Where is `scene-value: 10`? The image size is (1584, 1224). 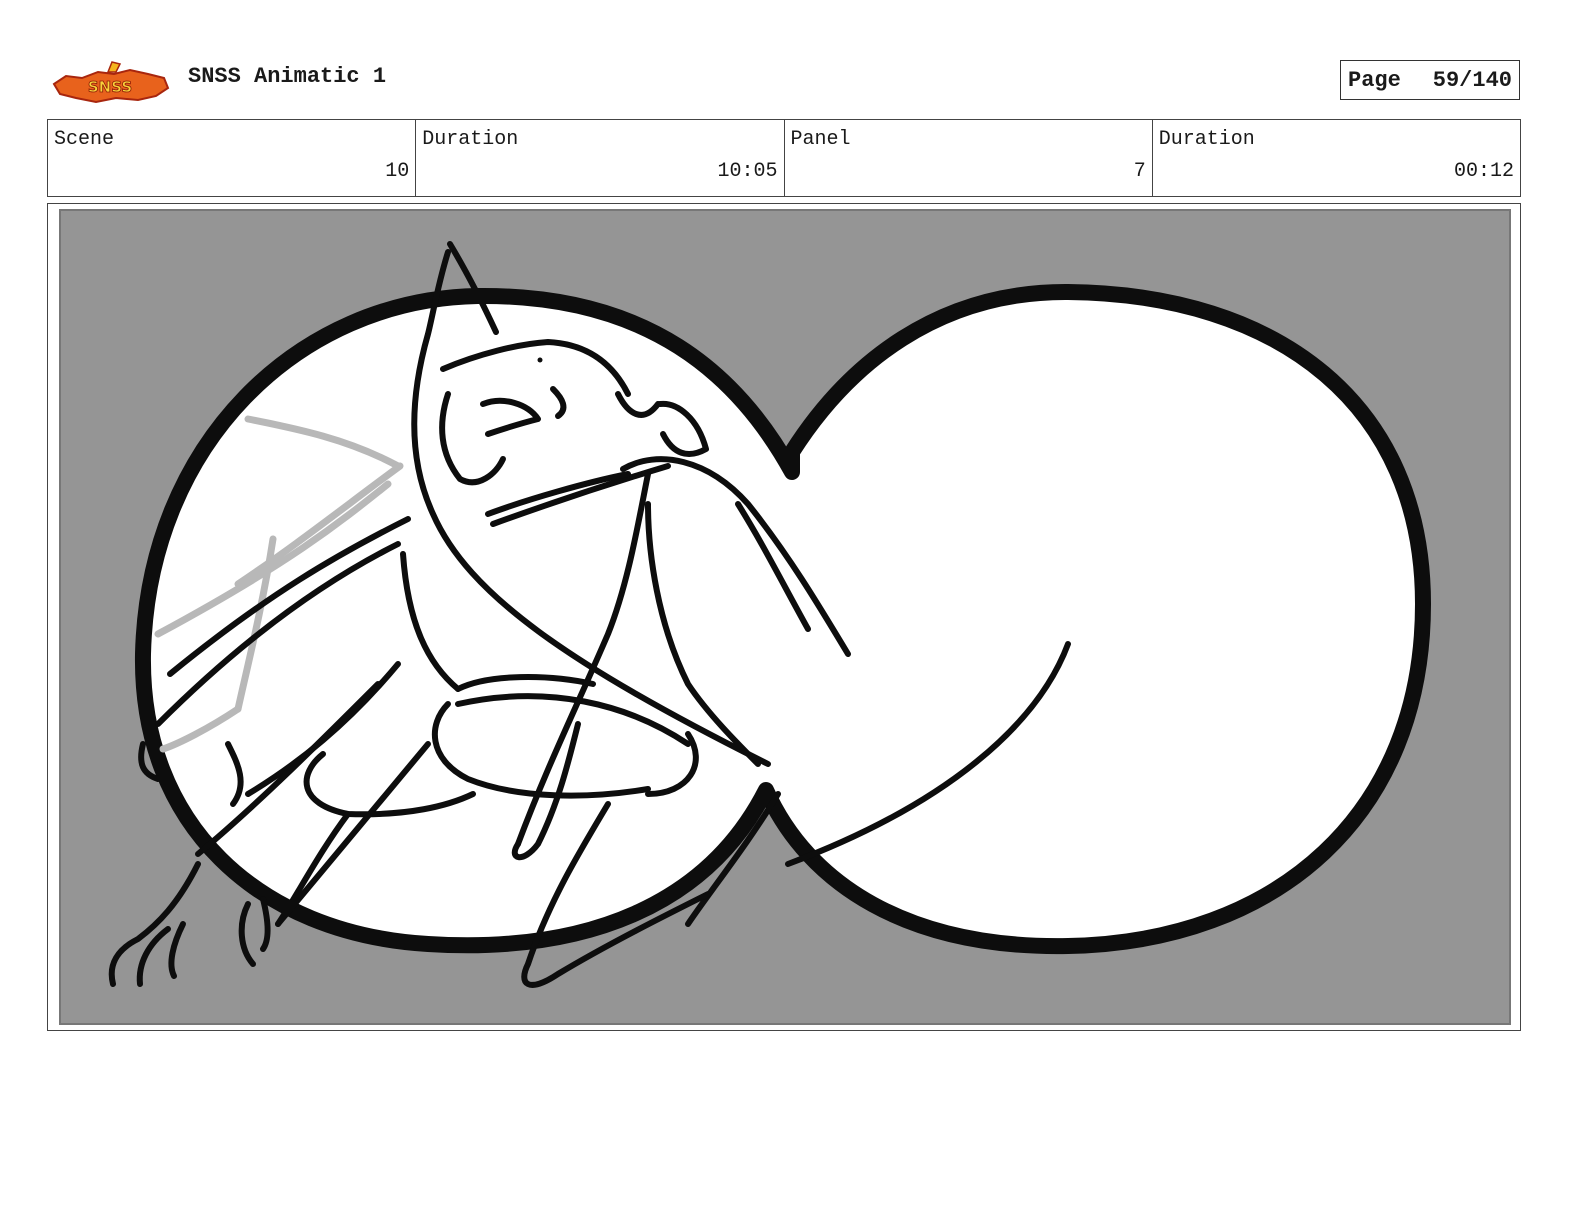
scene-value: 10 is located at coordinates (397, 171).